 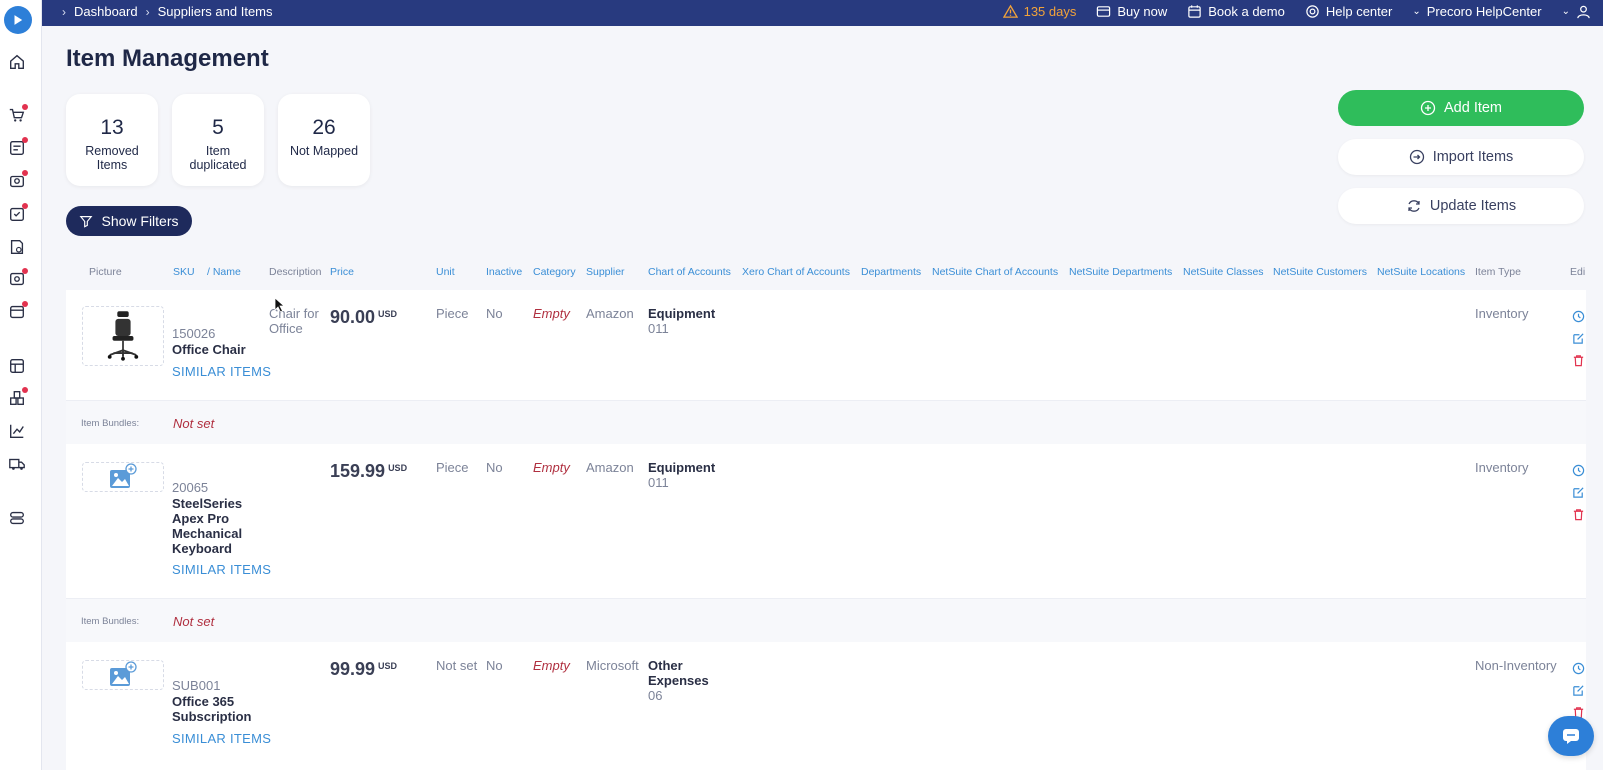 What do you see at coordinates (826, 422) in the screenshot?
I see `item-bundles-row: Item Bundles: Not set` at bounding box center [826, 422].